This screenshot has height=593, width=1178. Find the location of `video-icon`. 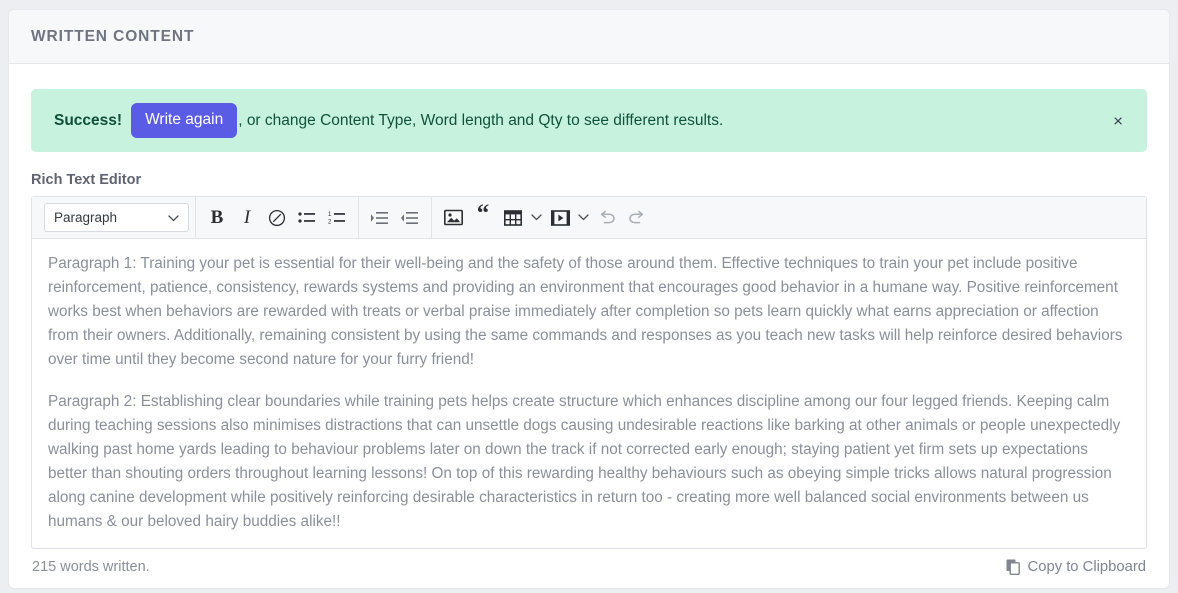

video-icon is located at coordinates (560, 218).